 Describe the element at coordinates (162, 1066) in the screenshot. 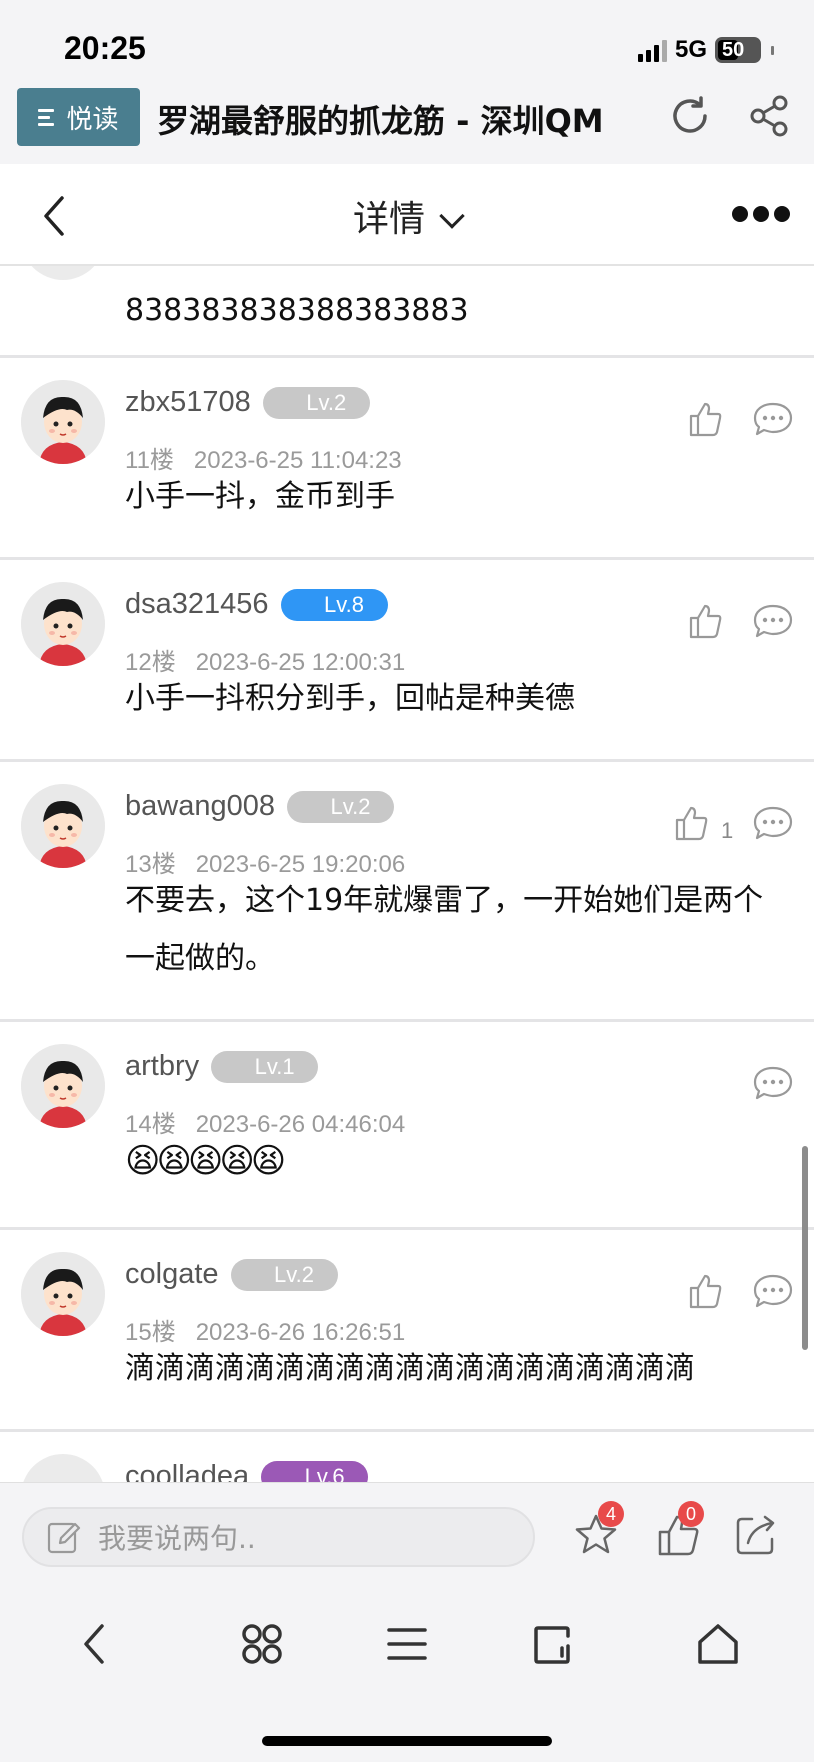

I see `username: artbry` at that location.